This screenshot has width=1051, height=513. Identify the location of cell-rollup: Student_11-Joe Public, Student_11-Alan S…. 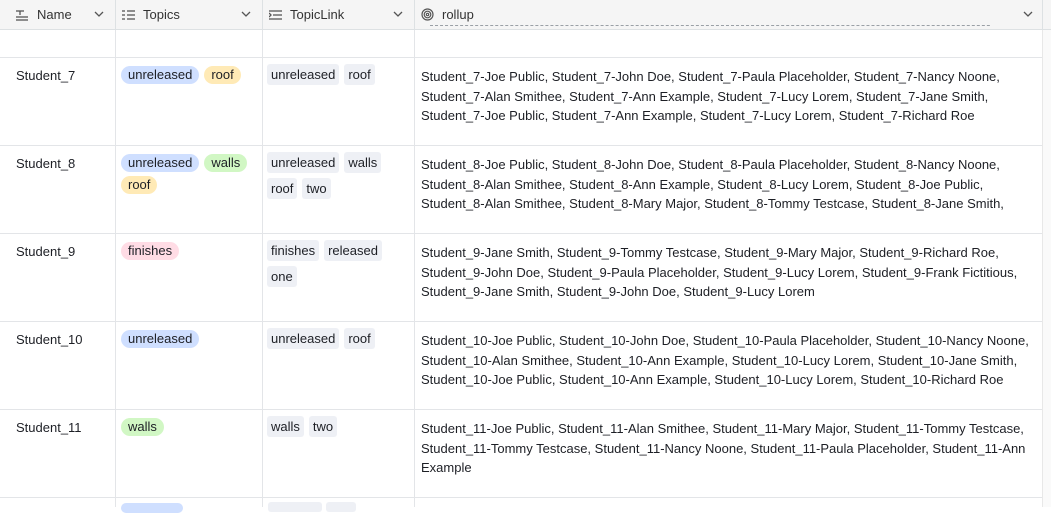
(729, 448).